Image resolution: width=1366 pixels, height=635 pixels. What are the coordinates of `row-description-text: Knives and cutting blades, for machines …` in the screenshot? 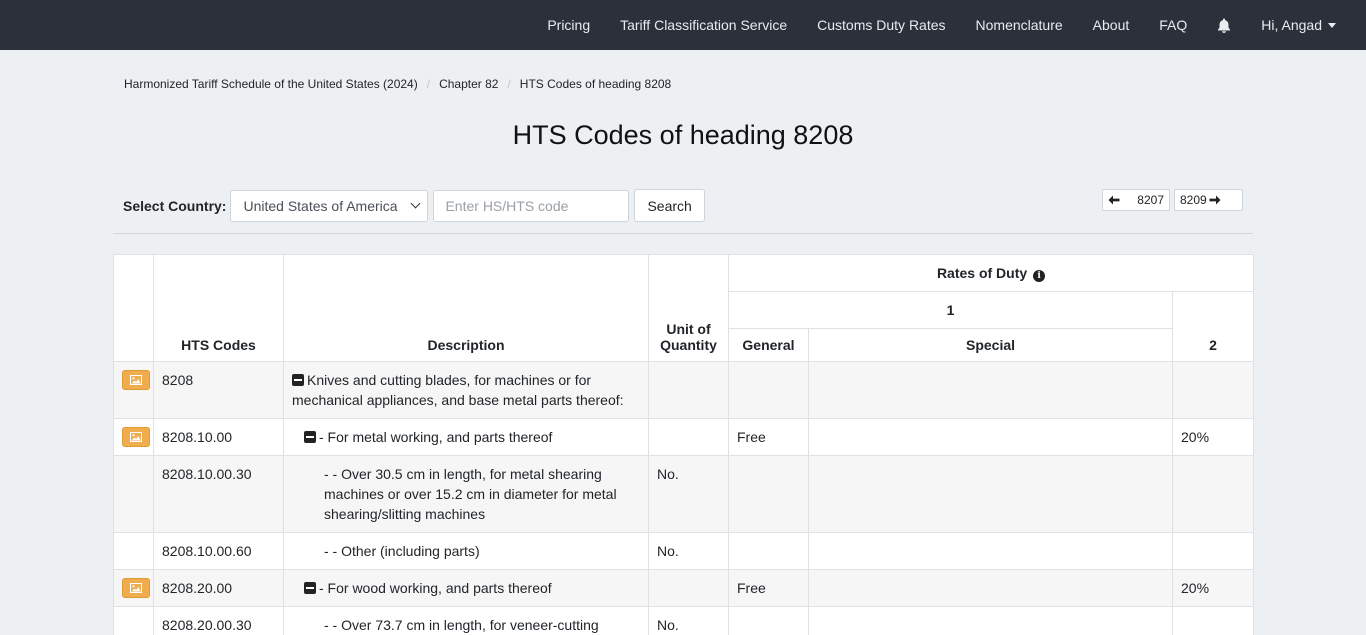 It's located at (458, 390).